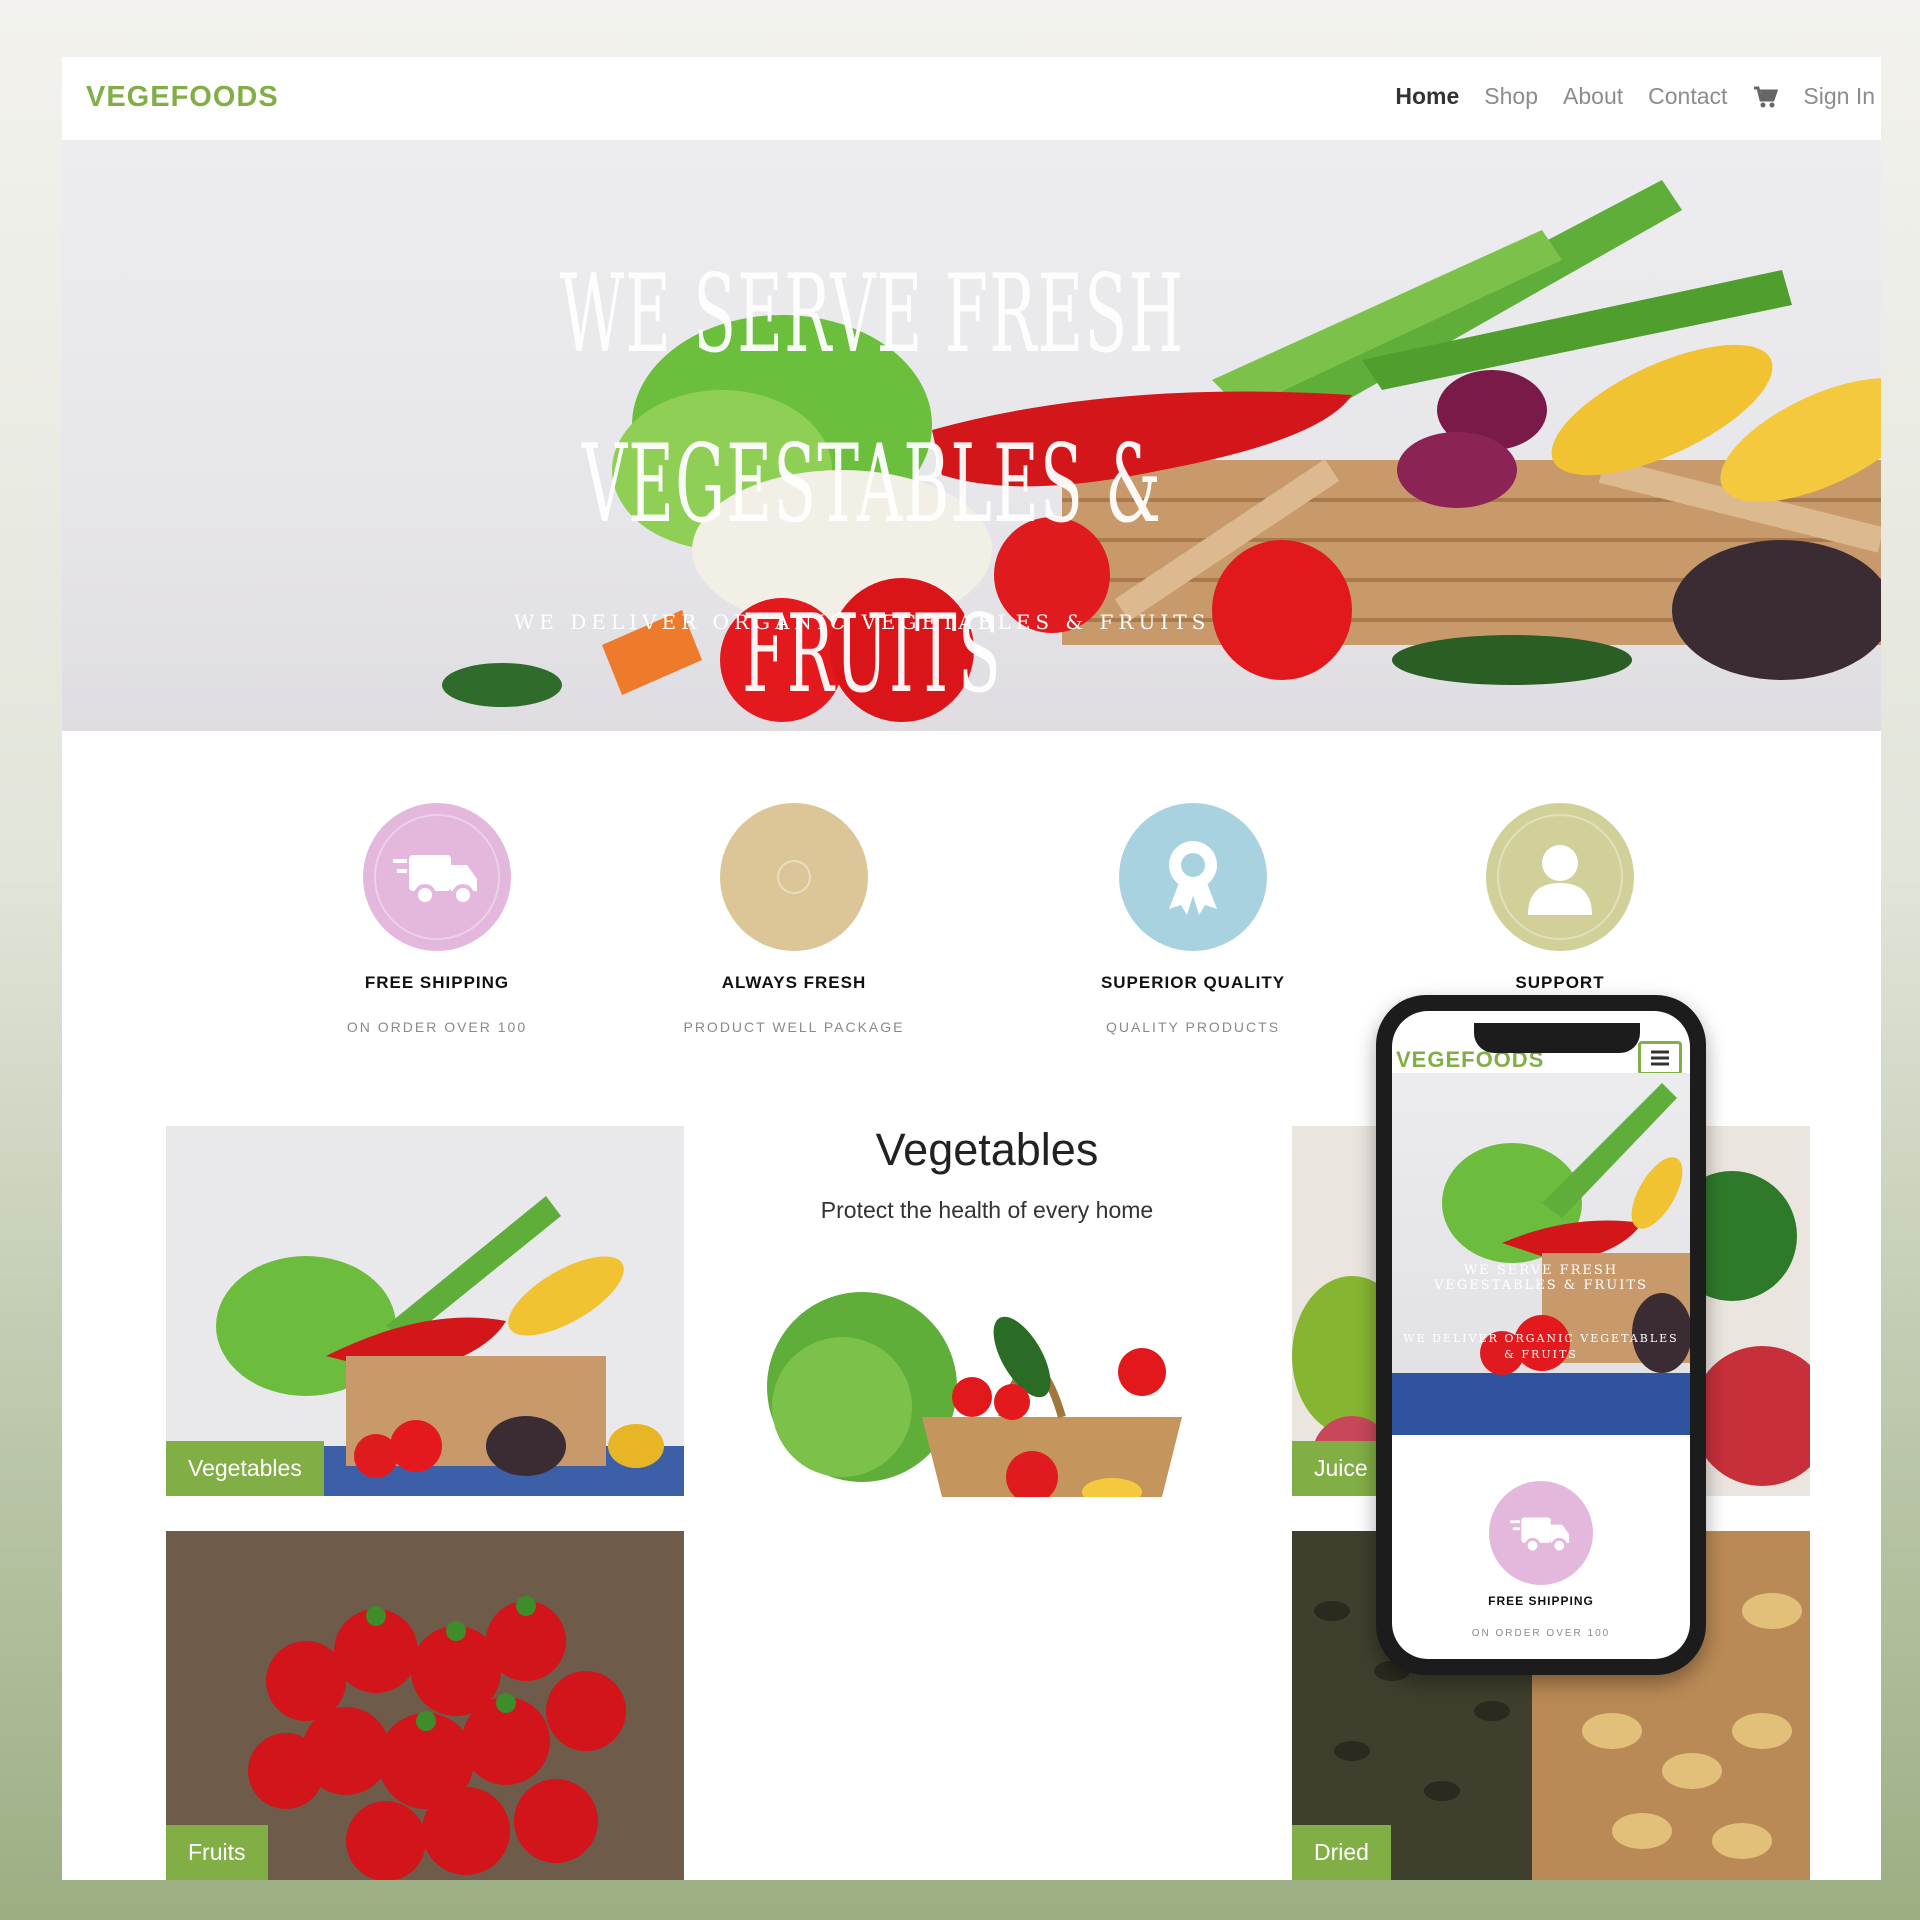 The height and width of the screenshot is (1920, 1920). I want to click on feature-support: SUPPORT, so click(1560, 911).